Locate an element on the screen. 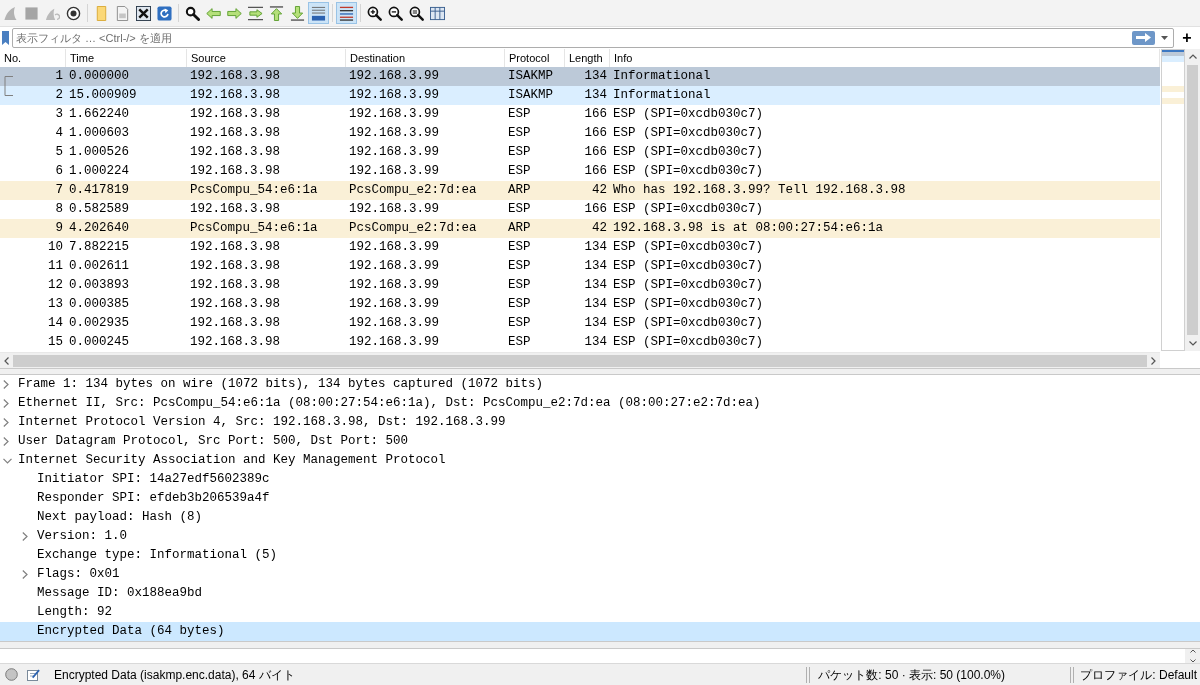  packet-row: 7 0.417819 PcsCompu_54:e6:1a PcsCompu_e2:7d:ea ARP 42 Who has 192.168.3.99? Tell 192.168.3.98 is located at coordinates (580, 190).